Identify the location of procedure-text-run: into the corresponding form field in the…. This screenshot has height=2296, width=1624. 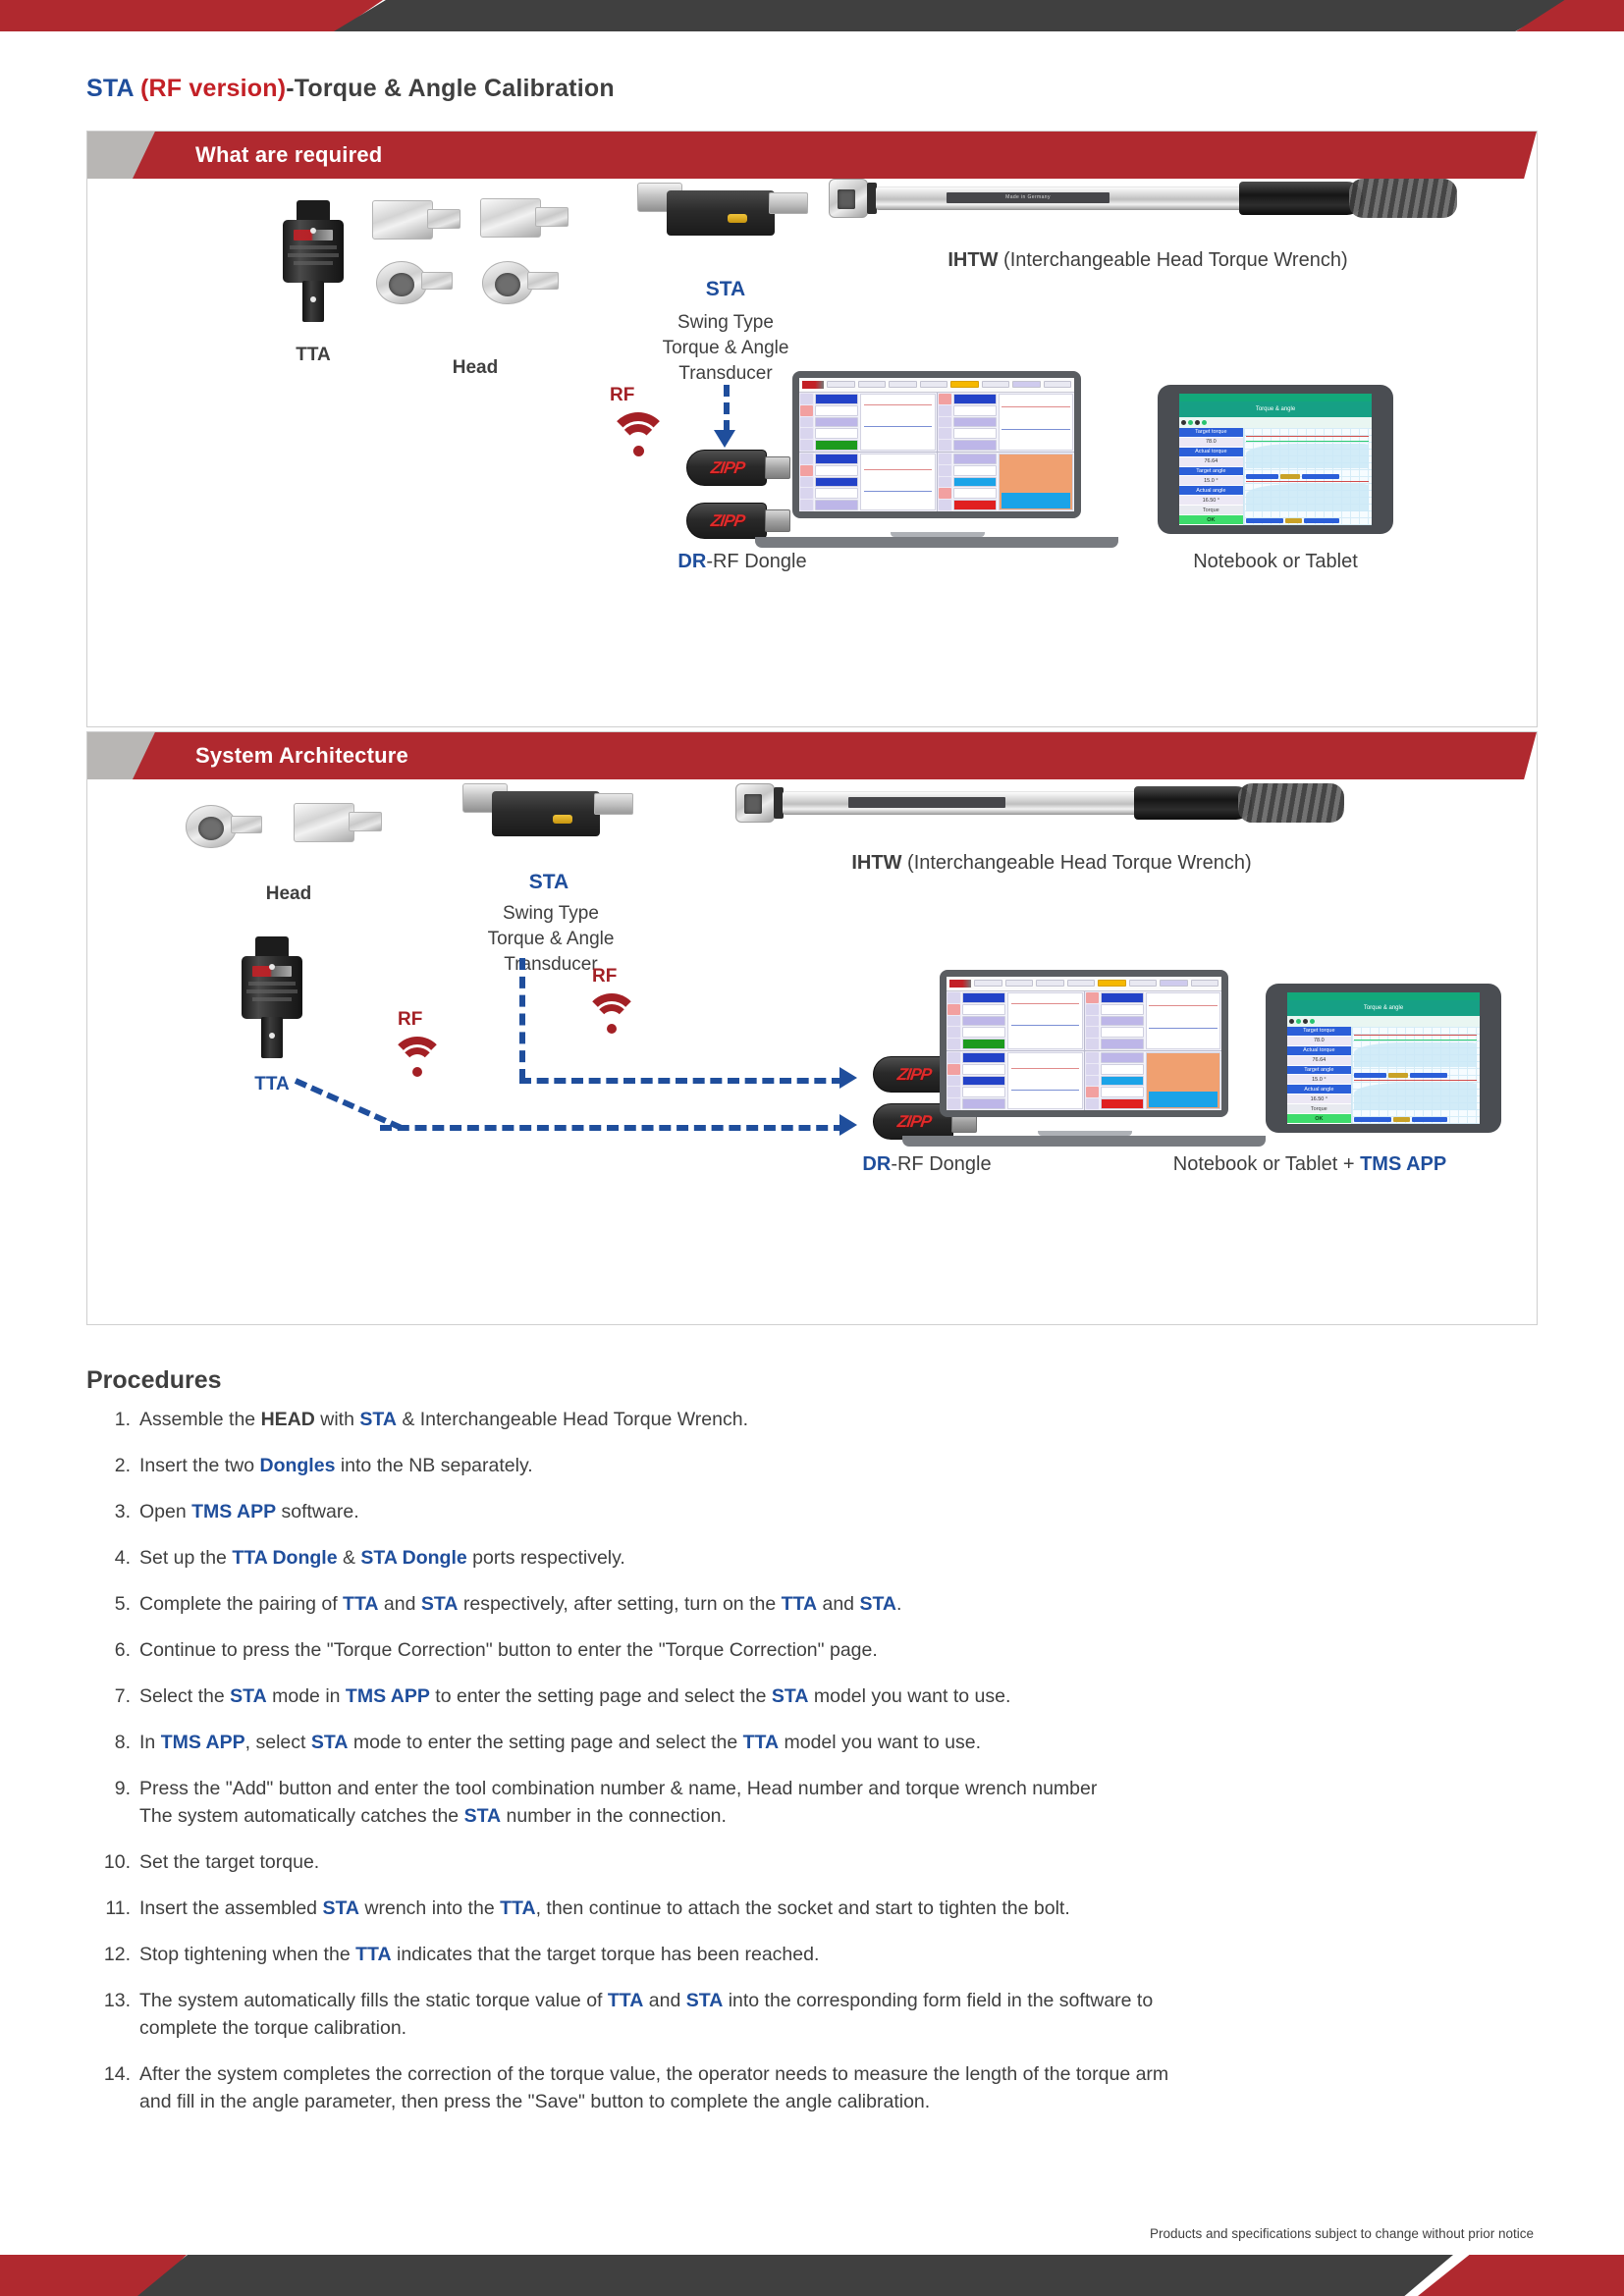
(938, 2000).